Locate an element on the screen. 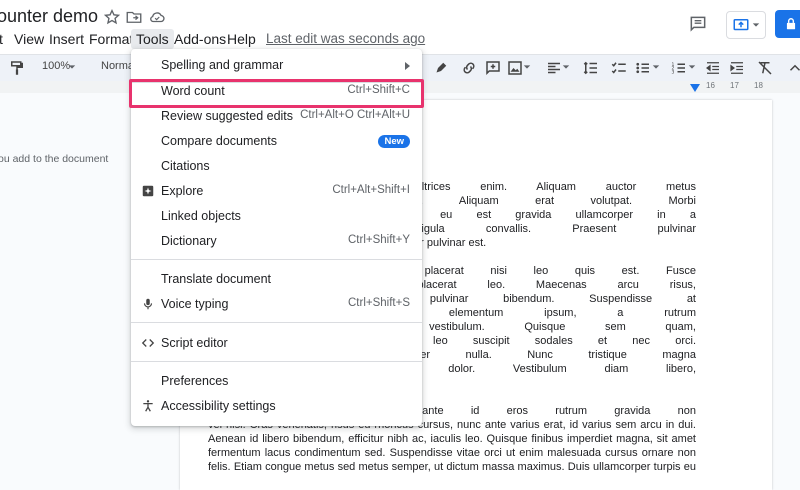 Image resolution: width=800 pixels, height=490 pixels. accessibility-icon is located at coordinates (148, 406).